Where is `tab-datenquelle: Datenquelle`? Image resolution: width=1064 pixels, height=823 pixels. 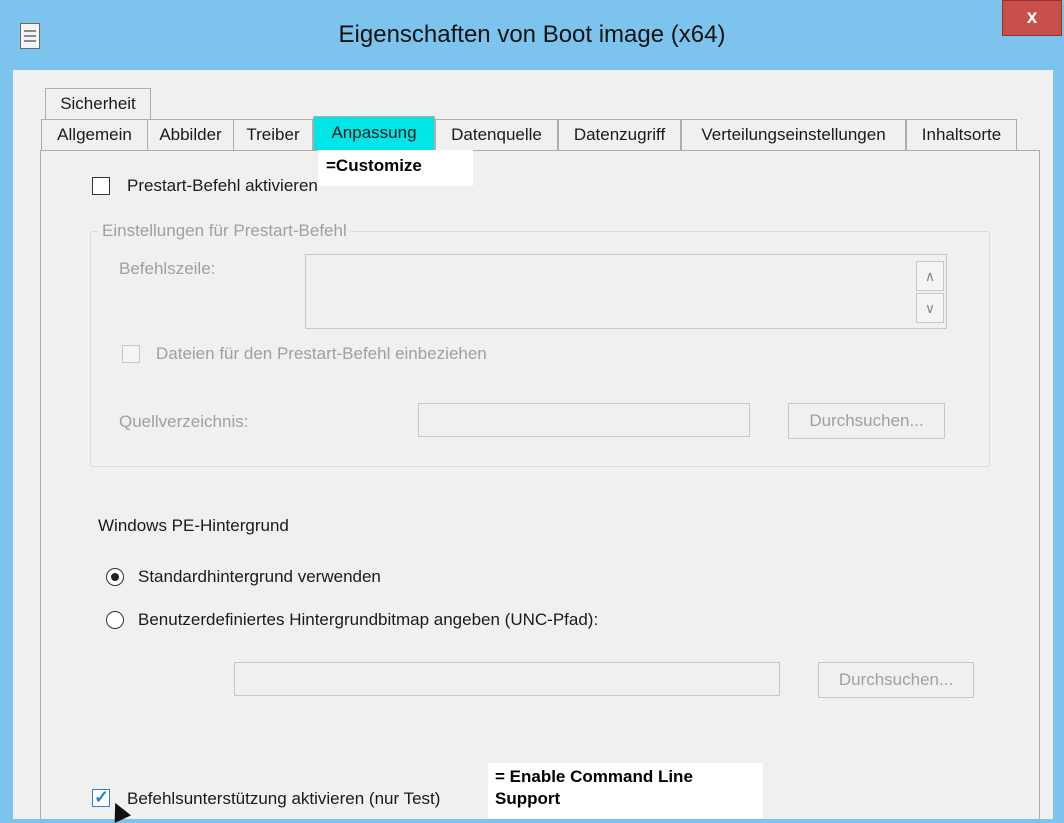 tab-datenquelle: Datenquelle is located at coordinates (496, 134).